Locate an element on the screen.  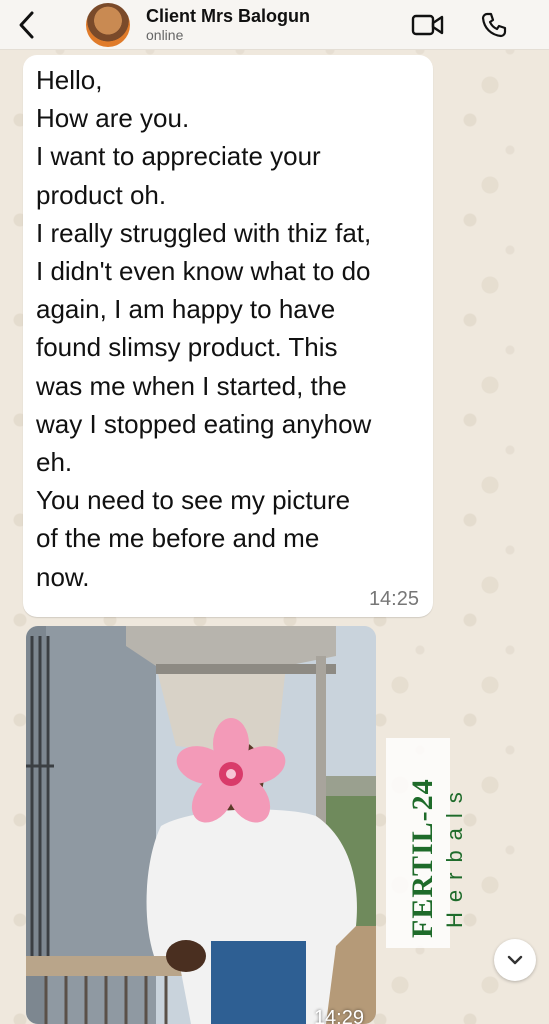
back-button is located at coordinates (26, 25).